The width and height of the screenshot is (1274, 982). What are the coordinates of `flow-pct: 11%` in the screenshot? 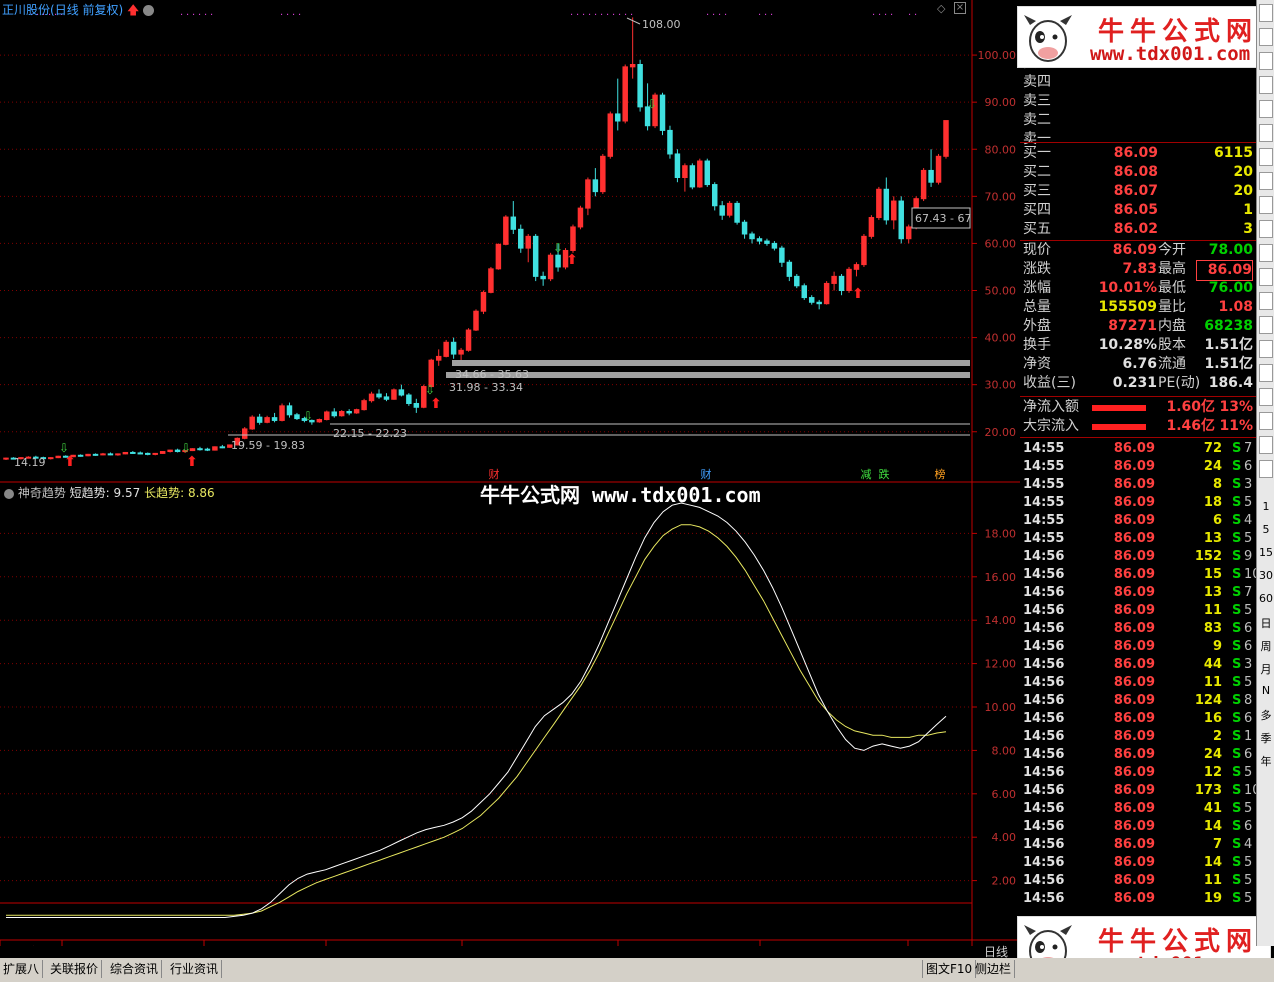 It's located at (1236, 426).